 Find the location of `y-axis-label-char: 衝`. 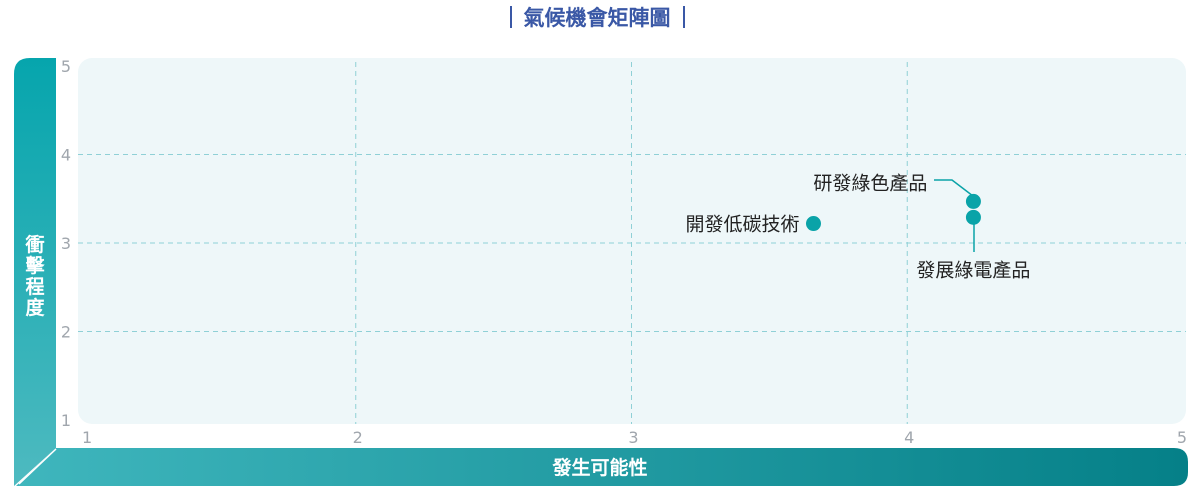

y-axis-label-char: 衝 is located at coordinates (34, 244).